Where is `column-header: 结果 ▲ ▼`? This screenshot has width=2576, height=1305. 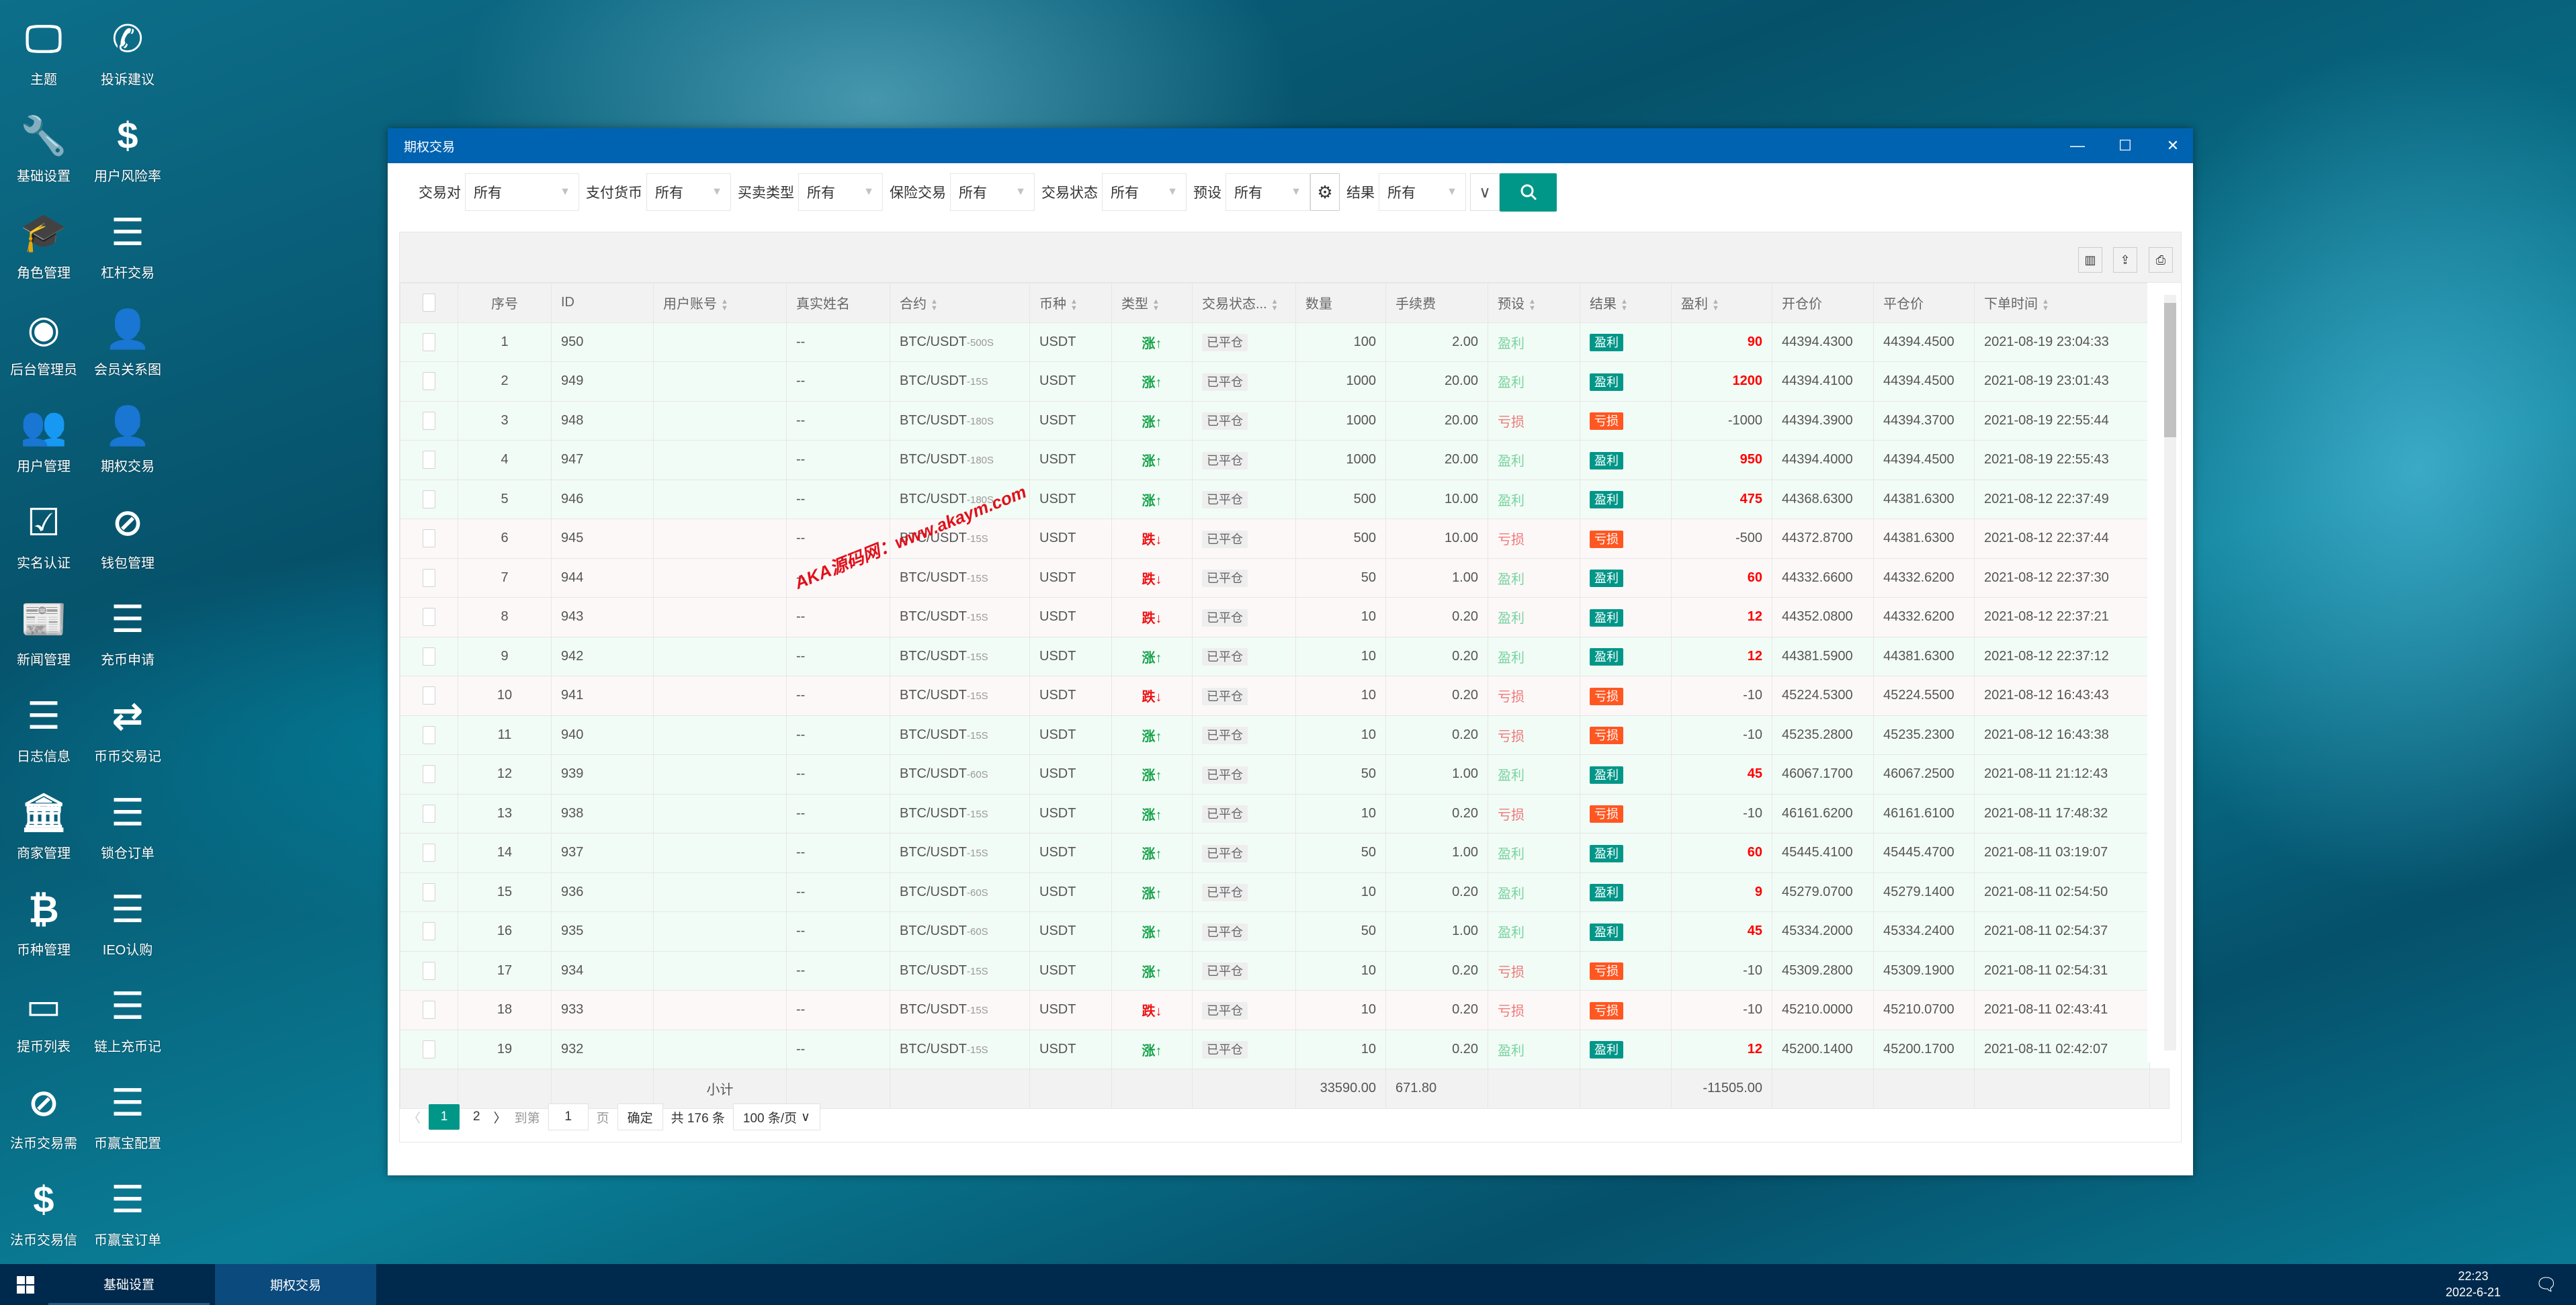
column-header: 结果 ▲ ▼ is located at coordinates (1626, 303).